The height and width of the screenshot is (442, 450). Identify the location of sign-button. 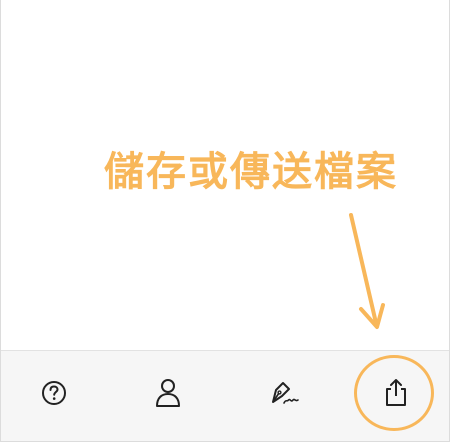
(284, 393).